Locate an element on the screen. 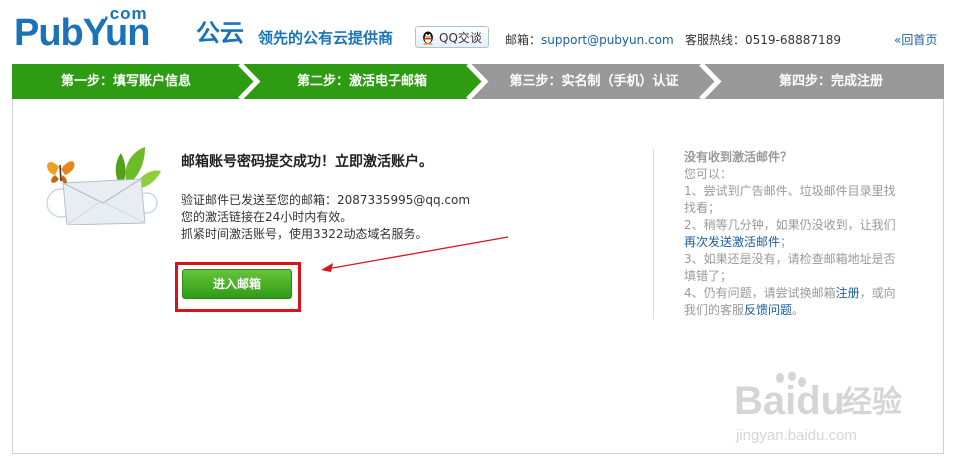 The height and width of the screenshot is (462, 955). red-arrow-annotation is located at coordinates (415, 254).